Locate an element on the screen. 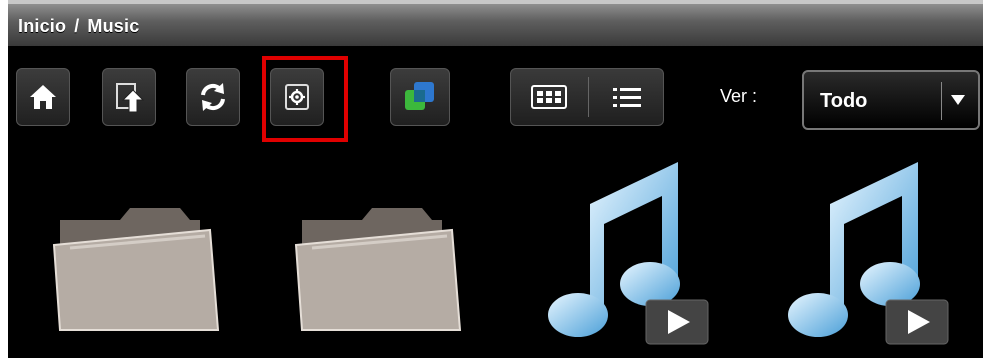  filter-selected-value: Todo is located at coordinates (844, 101).